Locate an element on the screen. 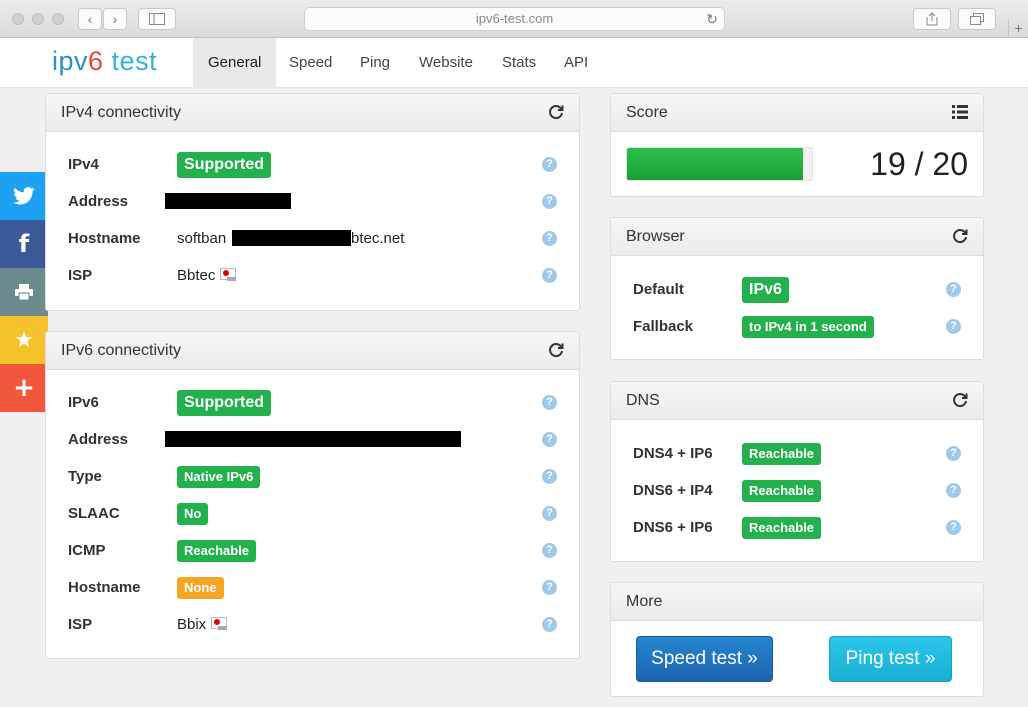  speed-test-button: Speed test » is located at coordinates (704, 659).